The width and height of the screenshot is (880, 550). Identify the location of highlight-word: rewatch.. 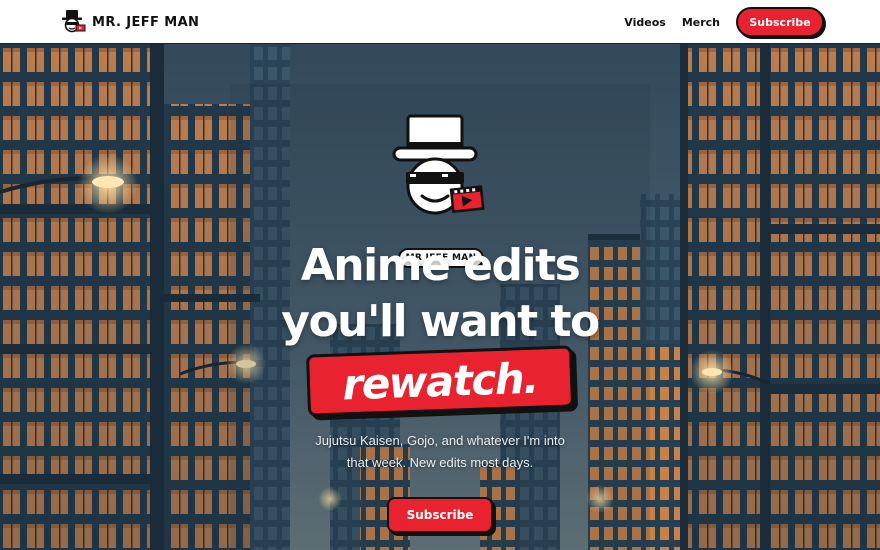
(440, 381).